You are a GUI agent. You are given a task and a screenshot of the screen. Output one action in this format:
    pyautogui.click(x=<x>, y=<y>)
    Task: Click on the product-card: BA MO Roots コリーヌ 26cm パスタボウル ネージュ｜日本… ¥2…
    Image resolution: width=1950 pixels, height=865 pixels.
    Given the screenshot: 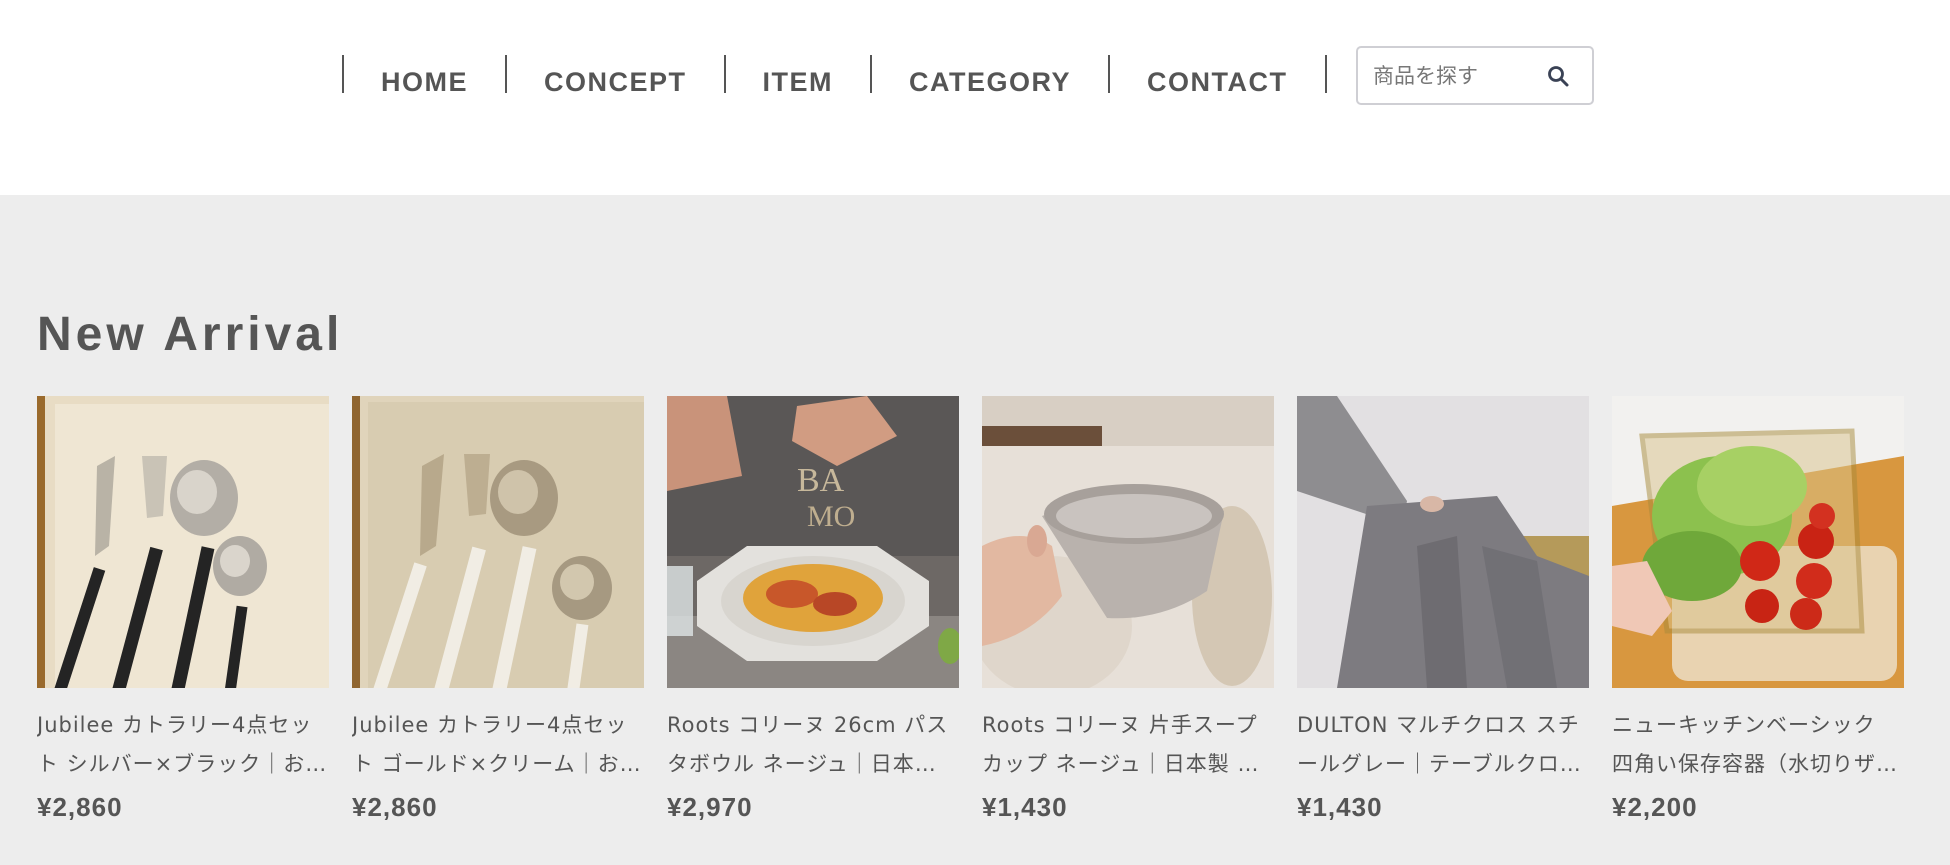 What is the action you would take?
    pyautogui.click(x=813, y=609)
    